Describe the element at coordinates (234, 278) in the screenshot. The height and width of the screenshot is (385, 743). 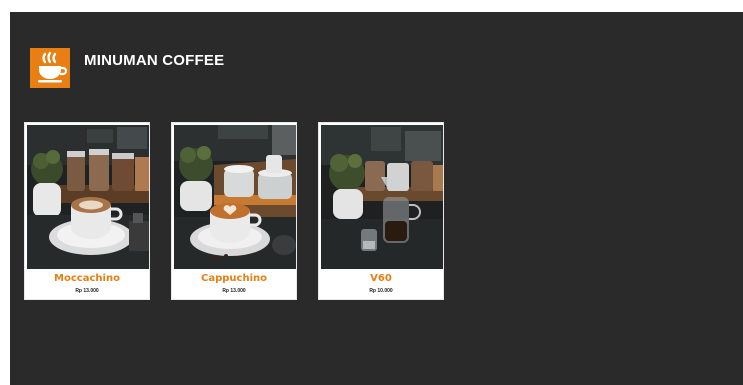
I see `product-name: Cappuchino` at that location.